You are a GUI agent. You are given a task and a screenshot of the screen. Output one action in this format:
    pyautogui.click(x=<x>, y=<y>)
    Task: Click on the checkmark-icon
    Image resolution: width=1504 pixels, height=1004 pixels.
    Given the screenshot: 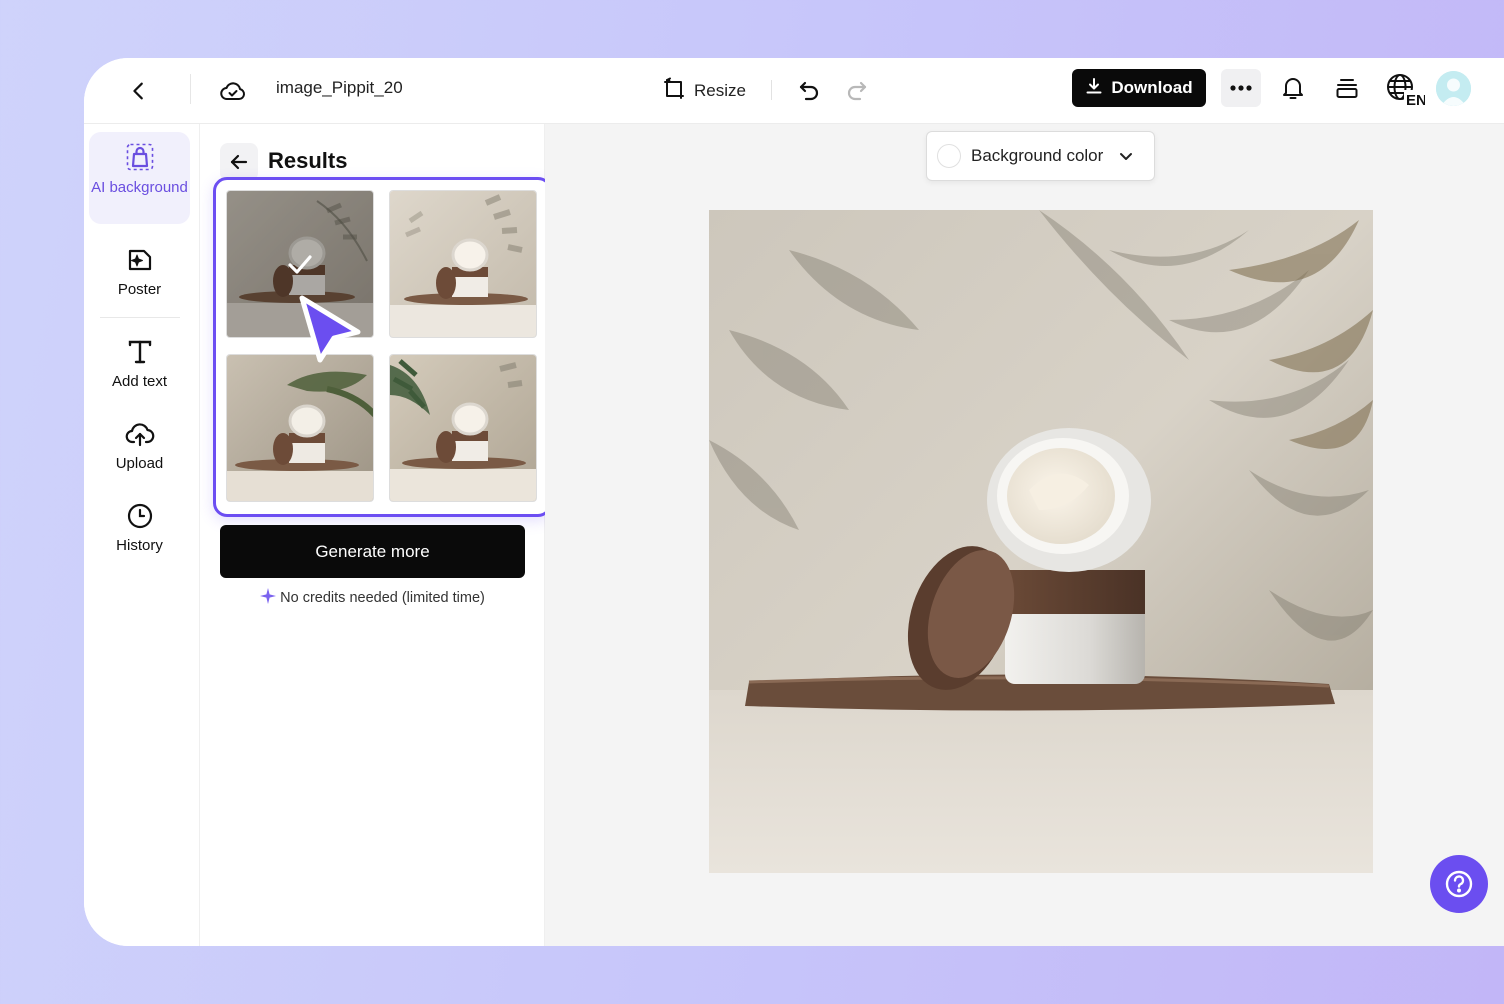 What is the action you would take?
    pyautogui.click(x=300, y=264)
    